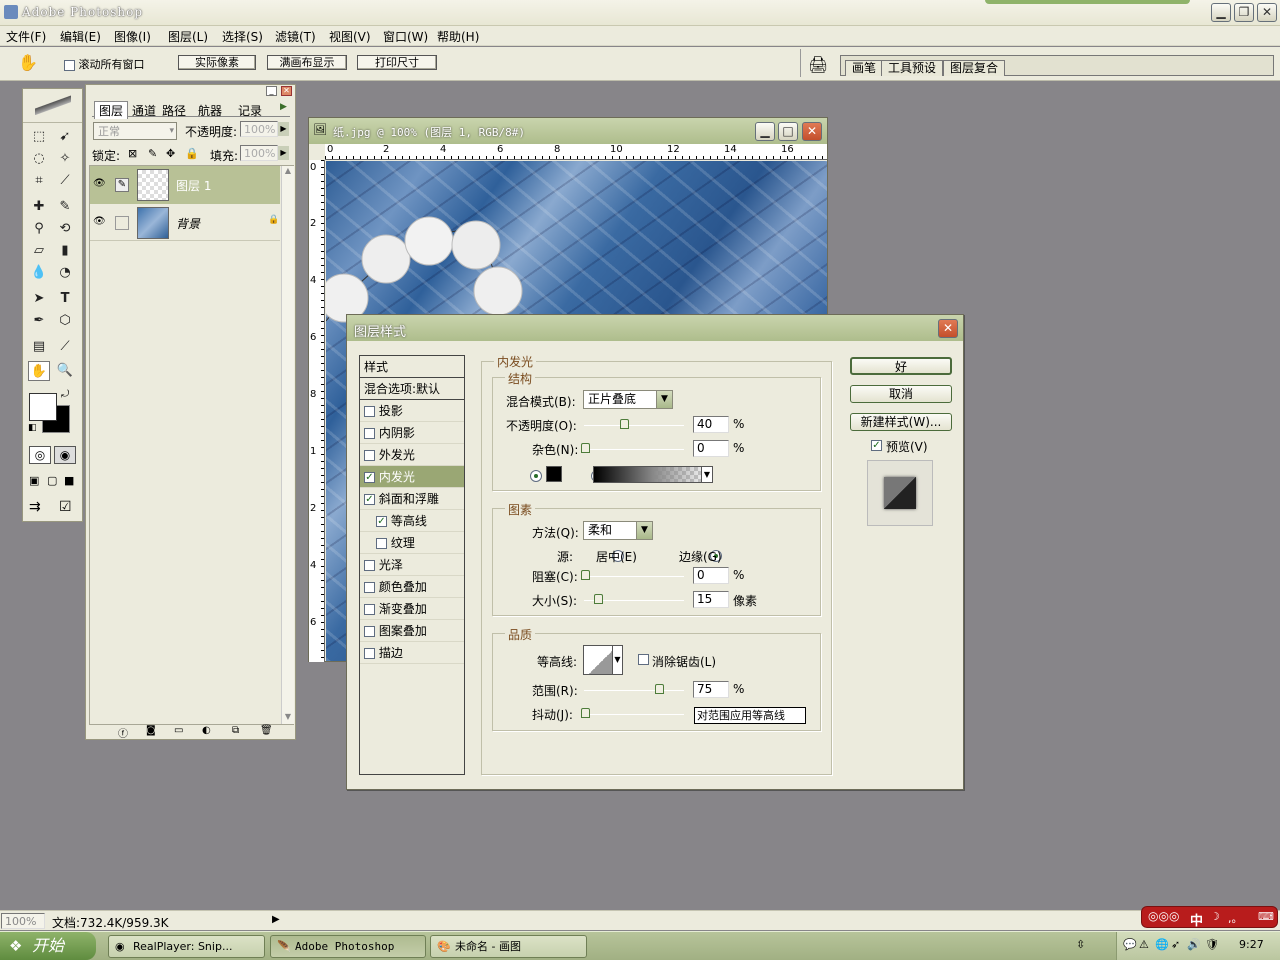  What do you see at coordinates (250, 110) in the screenshot?
I see `tab-history: 记录` at bounding box center [250, 110].